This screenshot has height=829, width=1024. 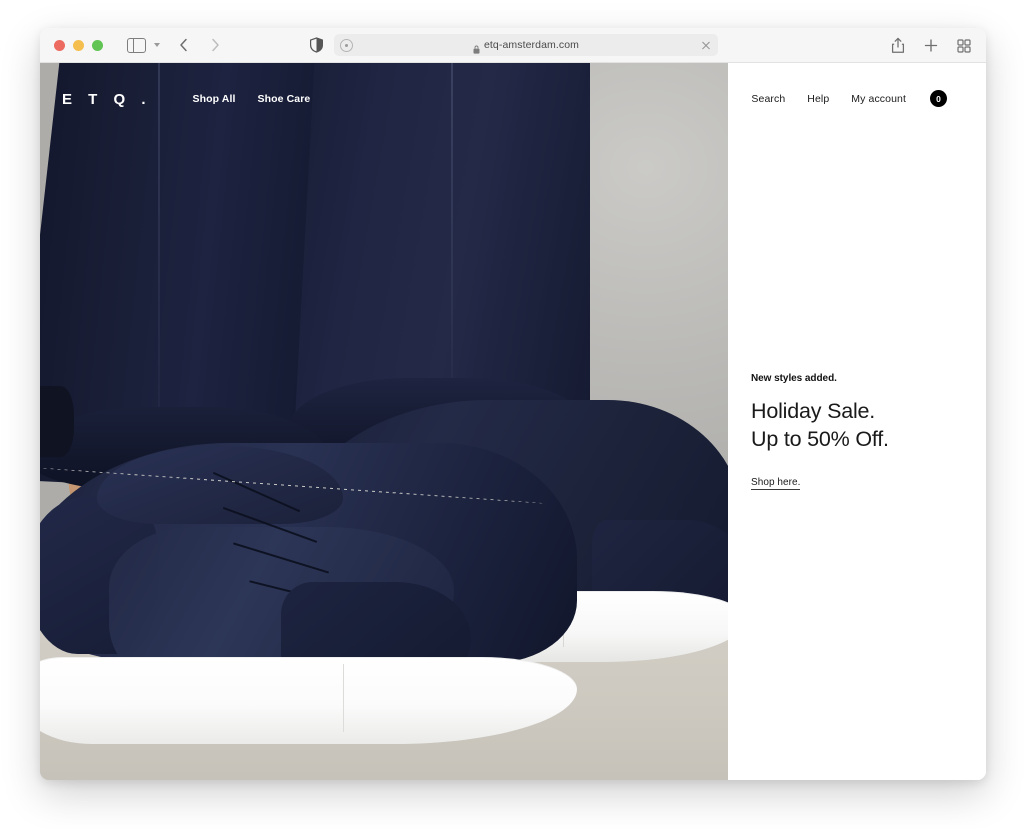 I want to click on lock-icon, so click(x=476, y=47).